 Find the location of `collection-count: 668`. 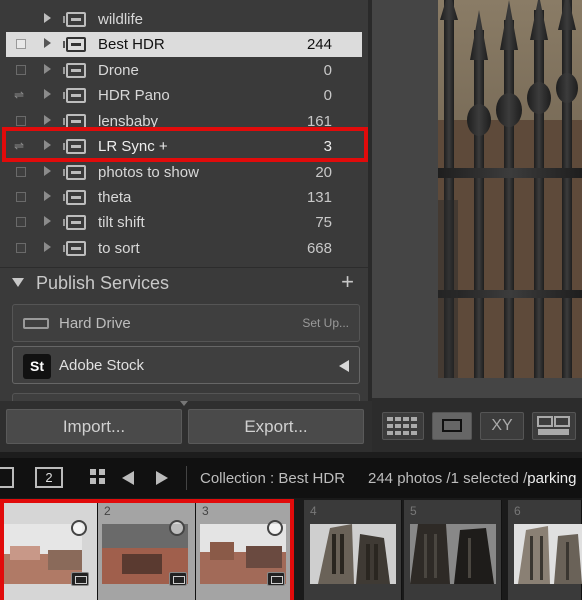

collection-count: 668 is located at coordinates (319, 248).